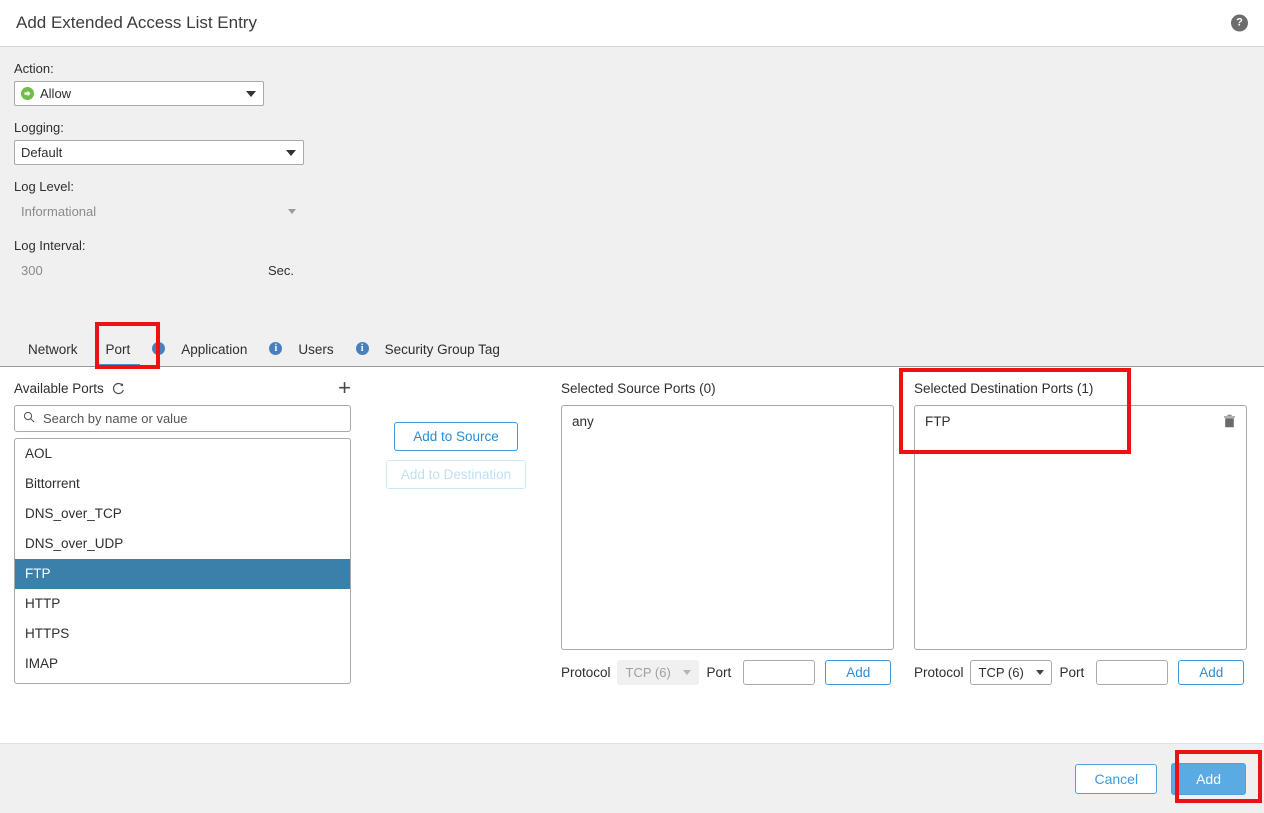 The image size is (1264, 813). I want to click on available-ports-title: Available Ports, so click(59, 388).